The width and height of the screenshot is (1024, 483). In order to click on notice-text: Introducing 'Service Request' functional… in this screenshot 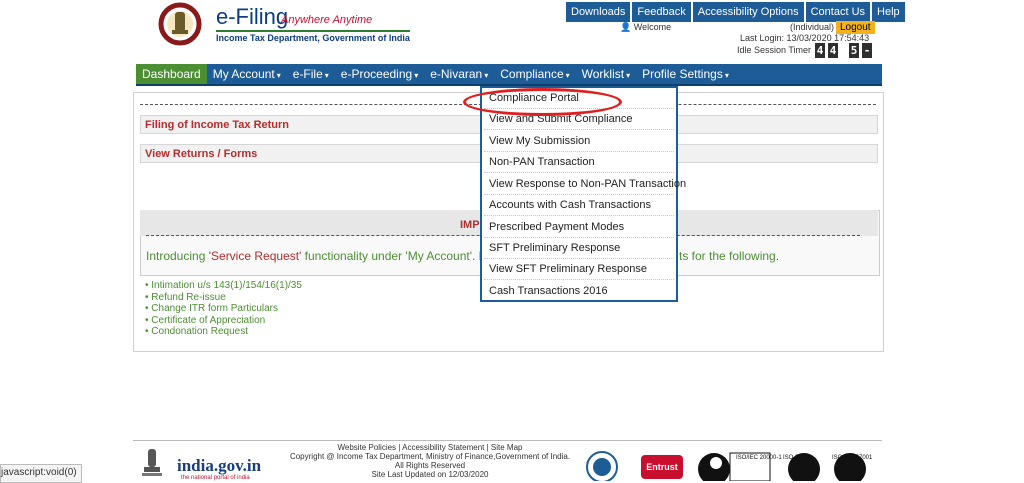, I will do `click(317, 256)`.